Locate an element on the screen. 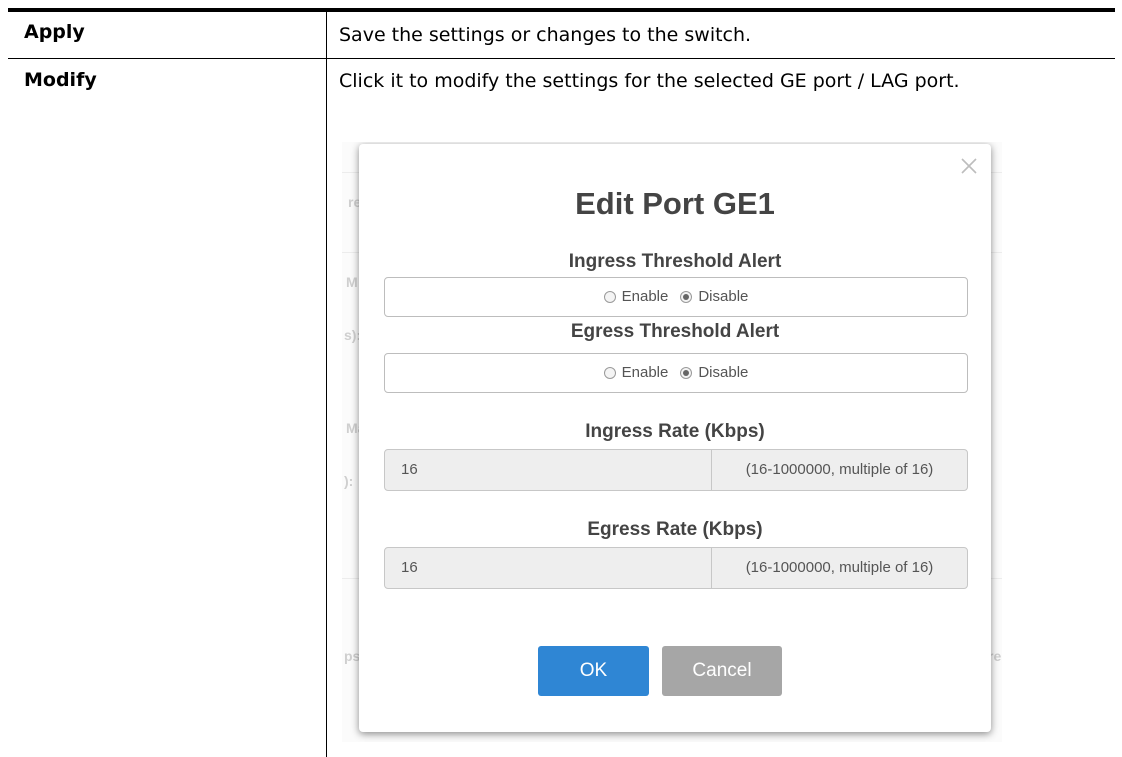  ingress-enable-label: Enable is located at coordinates (645, 296).